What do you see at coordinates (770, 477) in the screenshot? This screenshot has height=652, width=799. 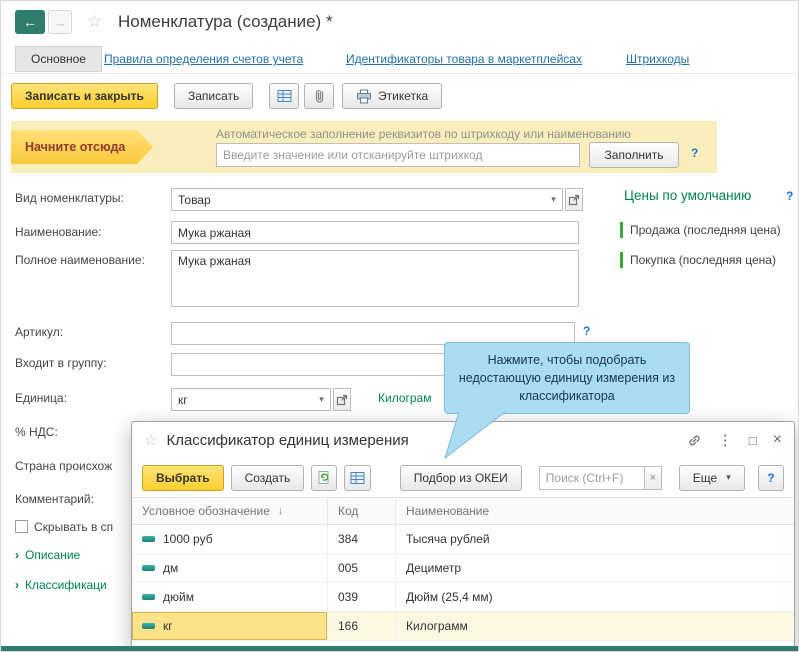 I see `help-button: ?` at bounding box center [770, 477].